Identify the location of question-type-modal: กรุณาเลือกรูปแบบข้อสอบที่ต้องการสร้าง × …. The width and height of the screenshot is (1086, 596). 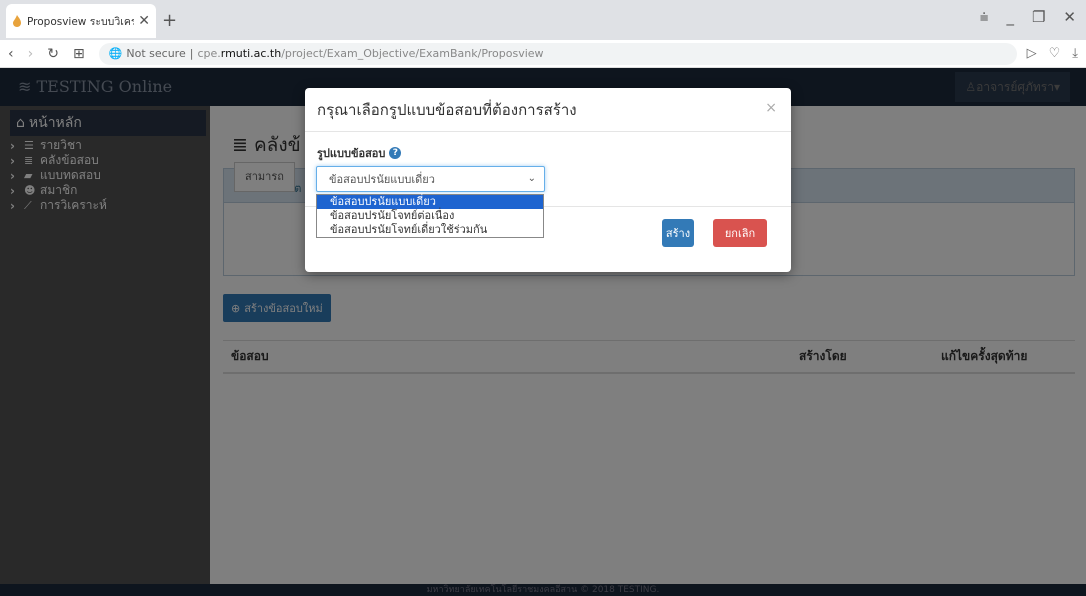
(548, 180).